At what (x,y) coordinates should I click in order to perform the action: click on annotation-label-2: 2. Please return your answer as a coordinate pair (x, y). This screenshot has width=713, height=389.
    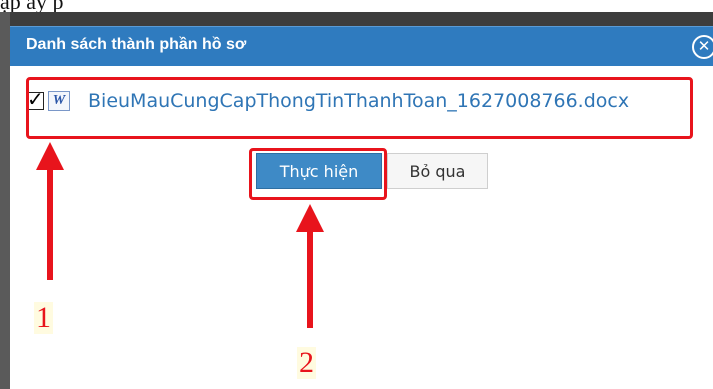
    Looking at the image, I should click on (306, 362).